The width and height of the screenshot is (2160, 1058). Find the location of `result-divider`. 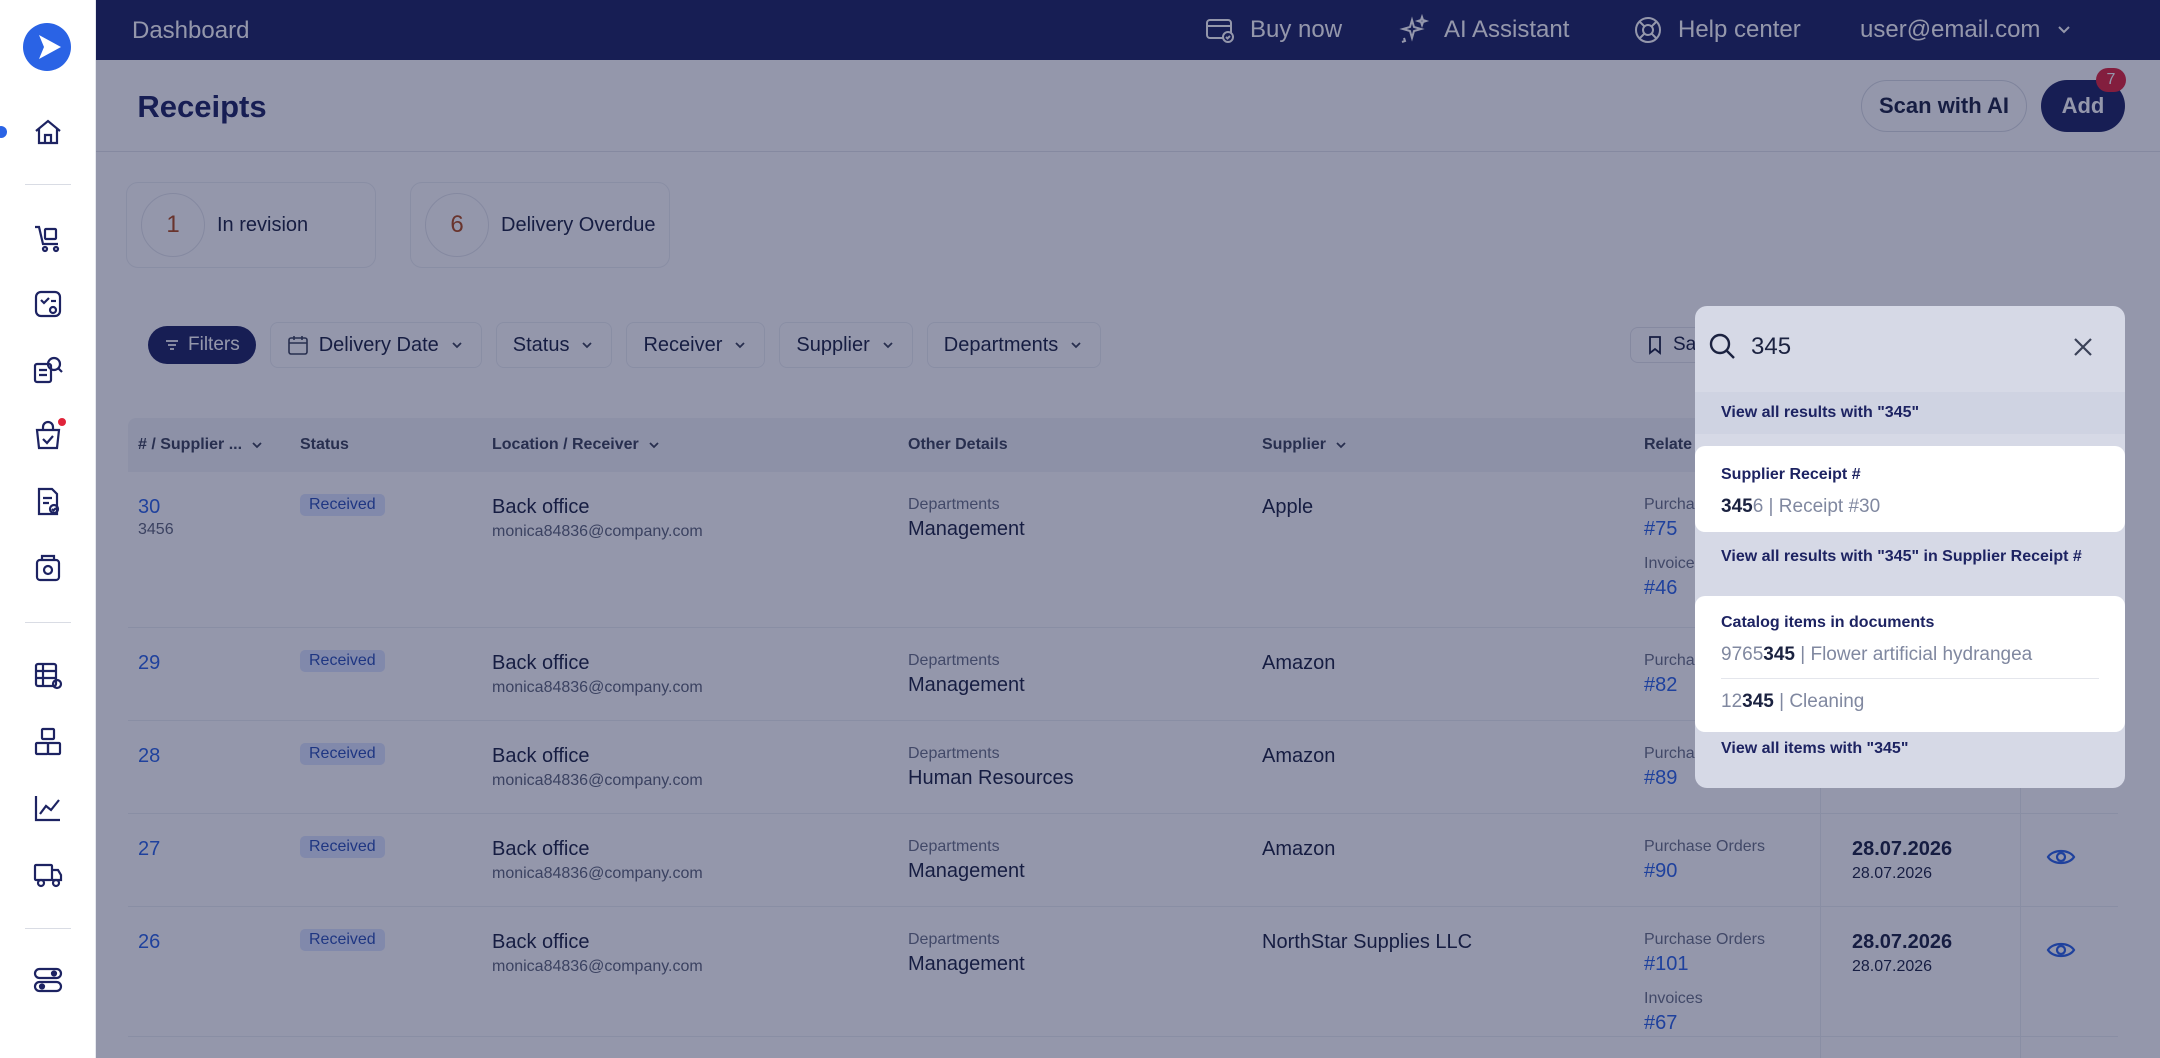

result-divider is located at coordinates (1910, 678).